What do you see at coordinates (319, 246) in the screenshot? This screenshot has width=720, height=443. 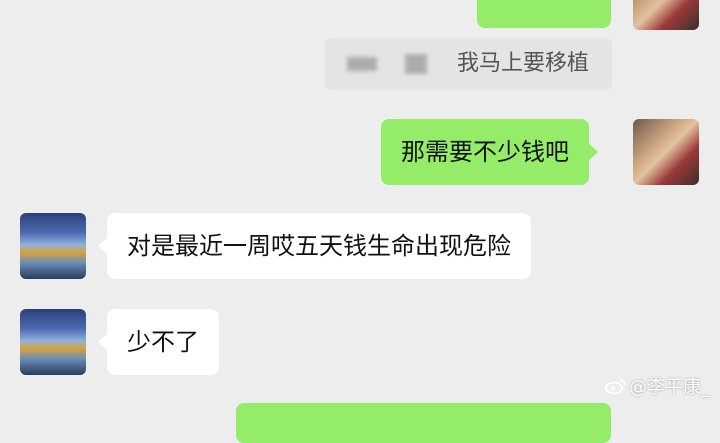 I see `message-text: 对是最近一周哎五天钱生命出现危险` at bounding box center [319, 246].